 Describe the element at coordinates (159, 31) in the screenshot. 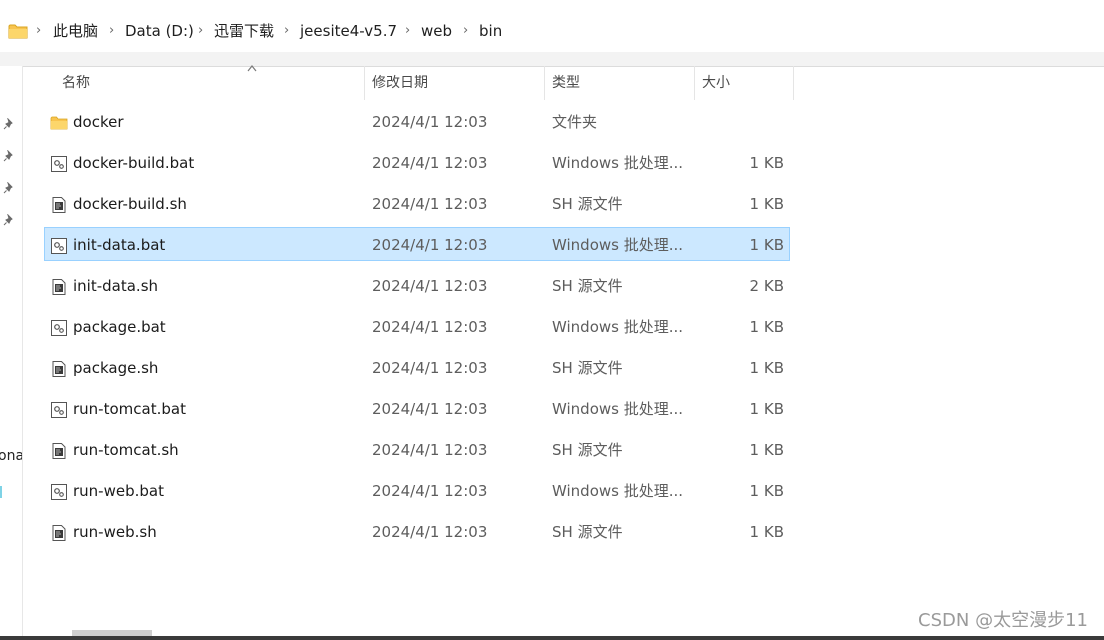

I see `breadcrumb-item-drive-d: Data (D:)` at that location.